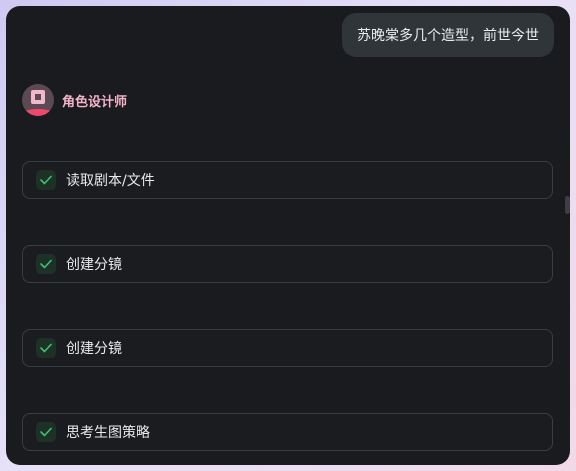 This screenshot has height=471, width=576. I want to click on scrollbar-thumb, so click(567, 205).